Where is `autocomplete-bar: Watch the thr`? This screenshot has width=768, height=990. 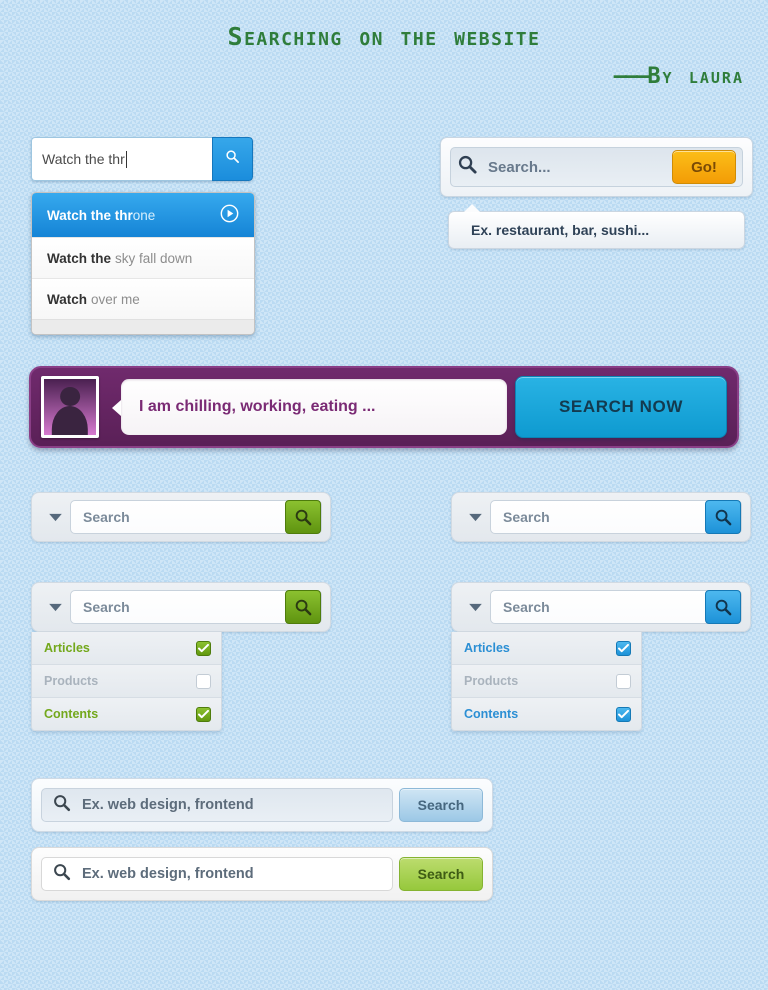
autocomplete-bar: Watch the thr is located at coordinates (142, 159).